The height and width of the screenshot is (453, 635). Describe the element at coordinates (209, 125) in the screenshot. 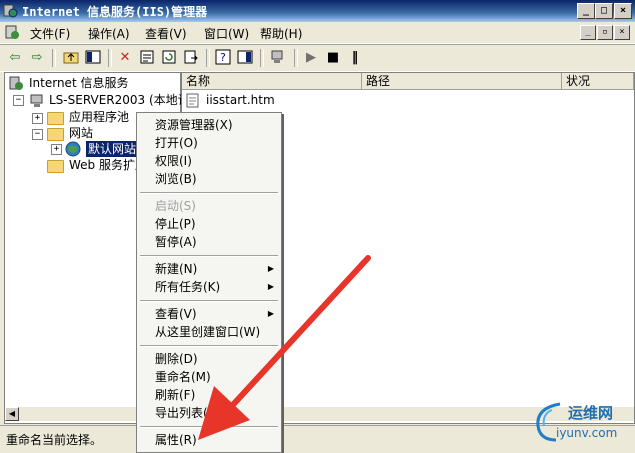

I see `ctx-explore: 资源管理器(X)` at that location.